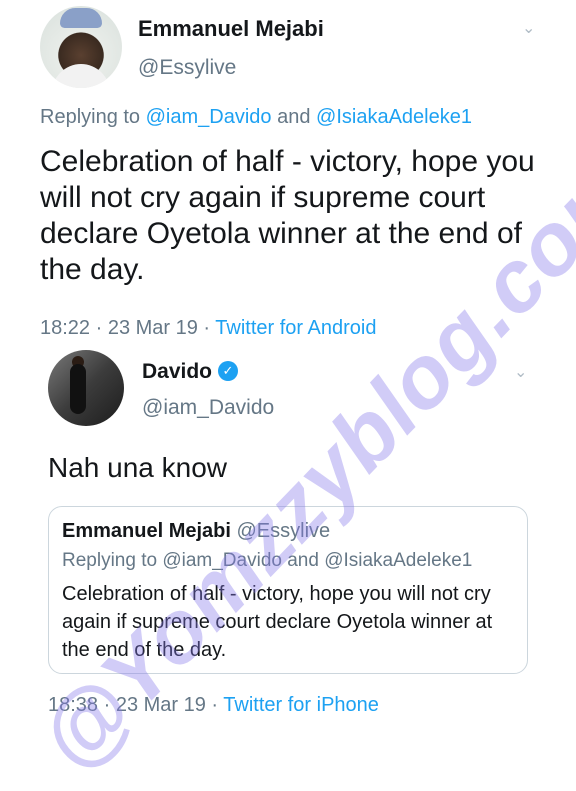  I want to click on avatar-davido, so click(86, 388).